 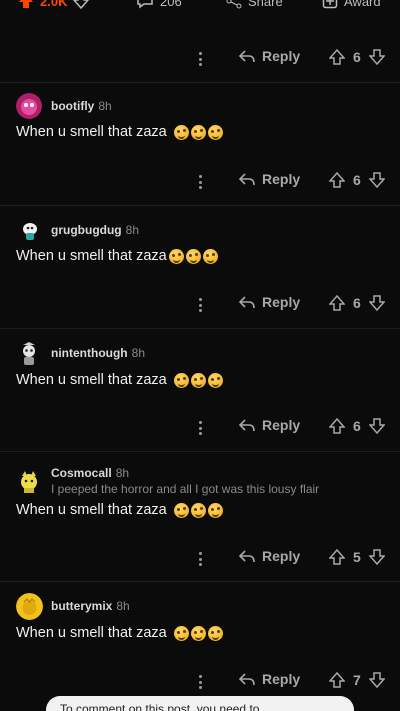 I want to click on comment-meta: nintenthough 8h, so click(x=98, y=353).